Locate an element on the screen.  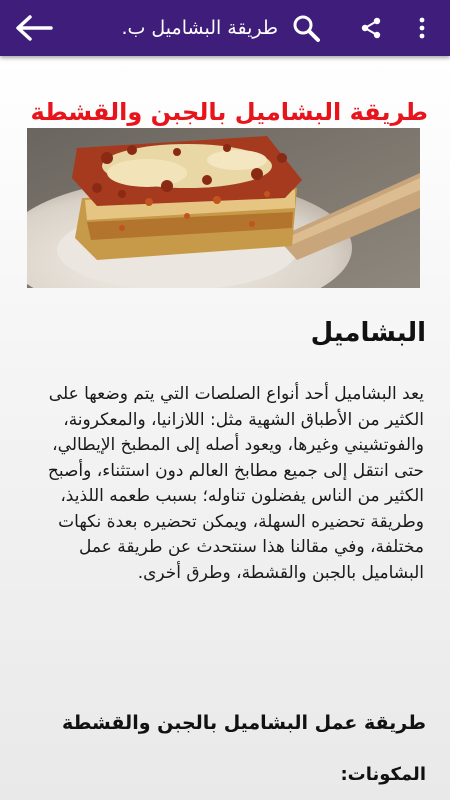
more-vert-icon is located at coordinates (422, 28).